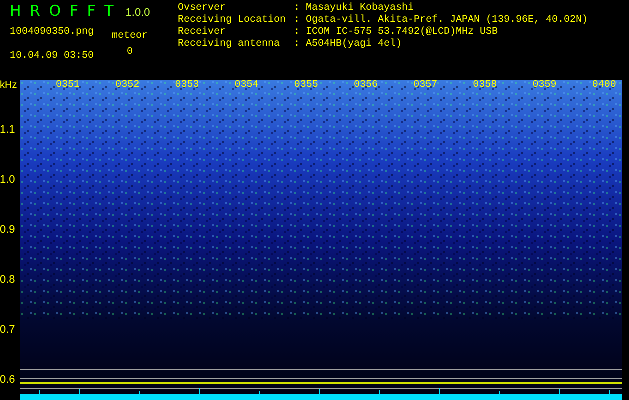  Describe the element at coordinates (426, 86) in the screenshot. I see `time-label: 0357` at that location.